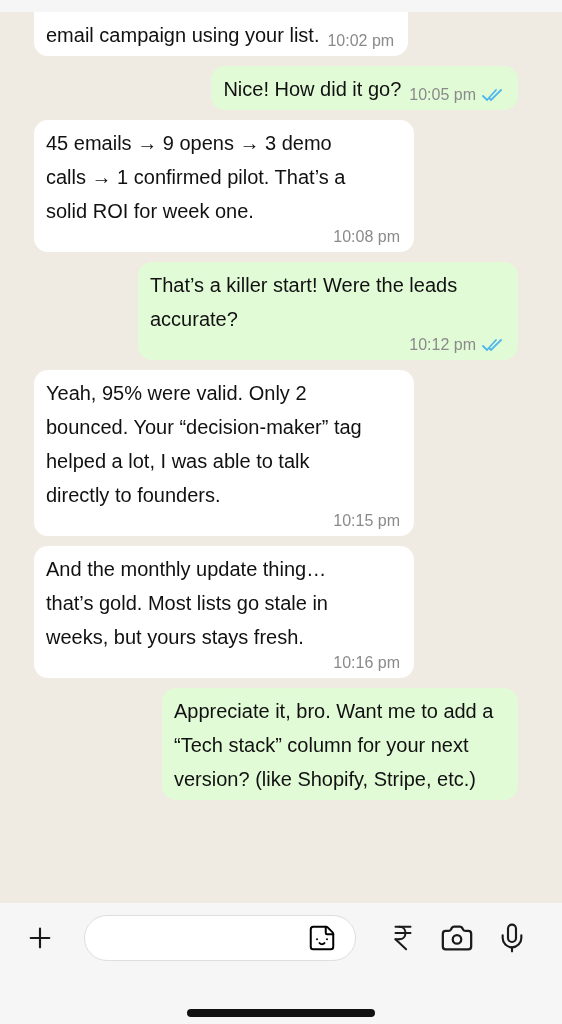 Image resolution: width=562 pixels, height=1024 pixels. I want to click on message-time: 10:16 pm, so click(366, 663).